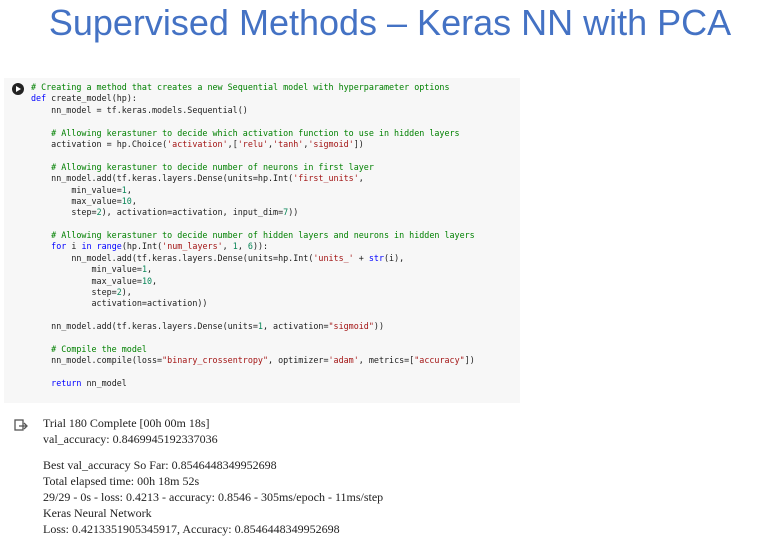 This screenshot has width=780, height=555. I want to click on code-line: return nn_model, so click(253, 383).